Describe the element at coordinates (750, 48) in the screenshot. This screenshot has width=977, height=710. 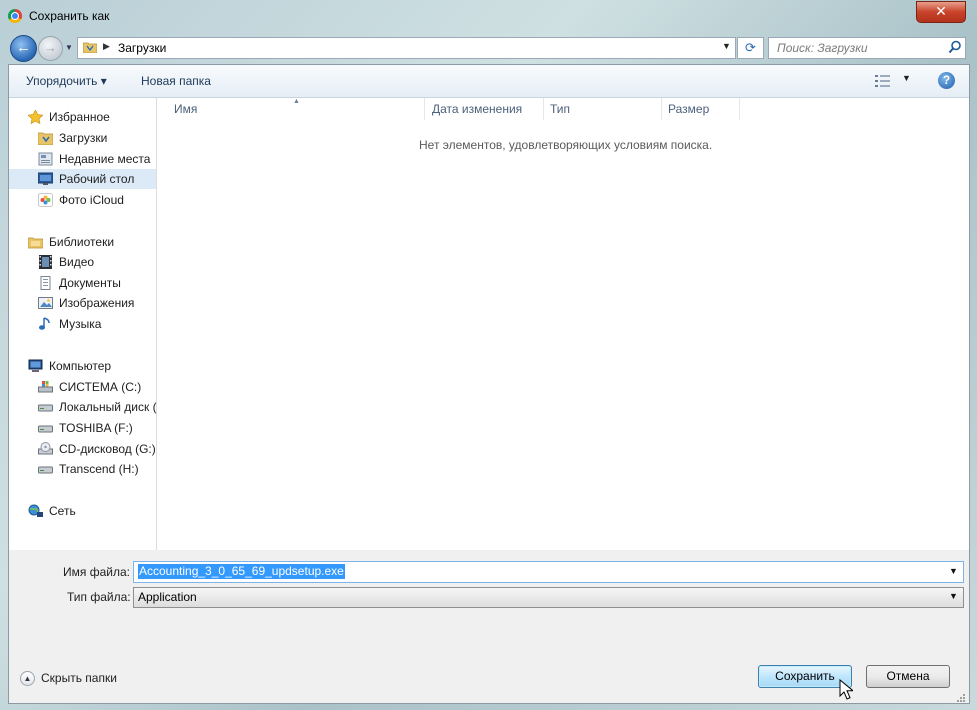
I see `refresh-button: ⟳` at that location.